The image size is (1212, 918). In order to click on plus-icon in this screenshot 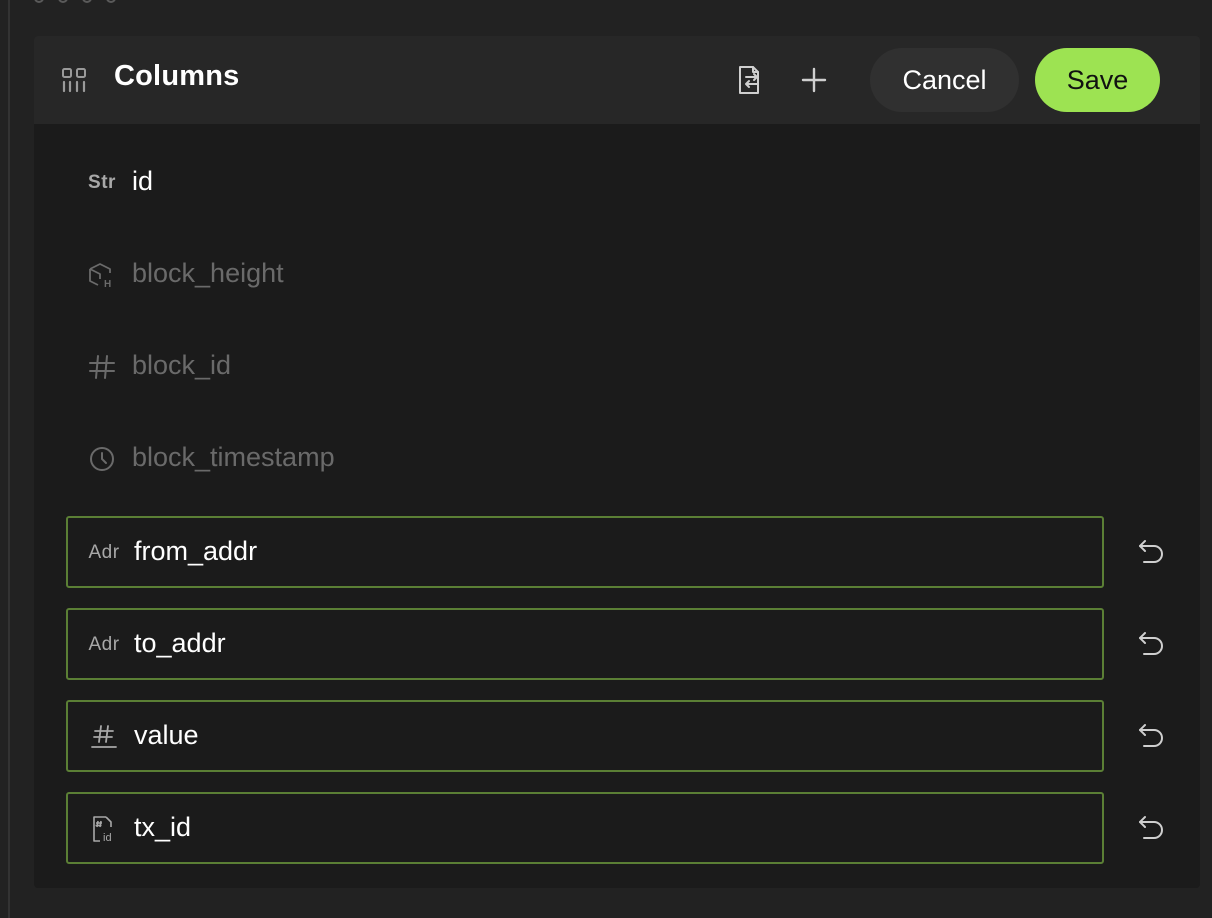, I will do `click(814, 80)`.